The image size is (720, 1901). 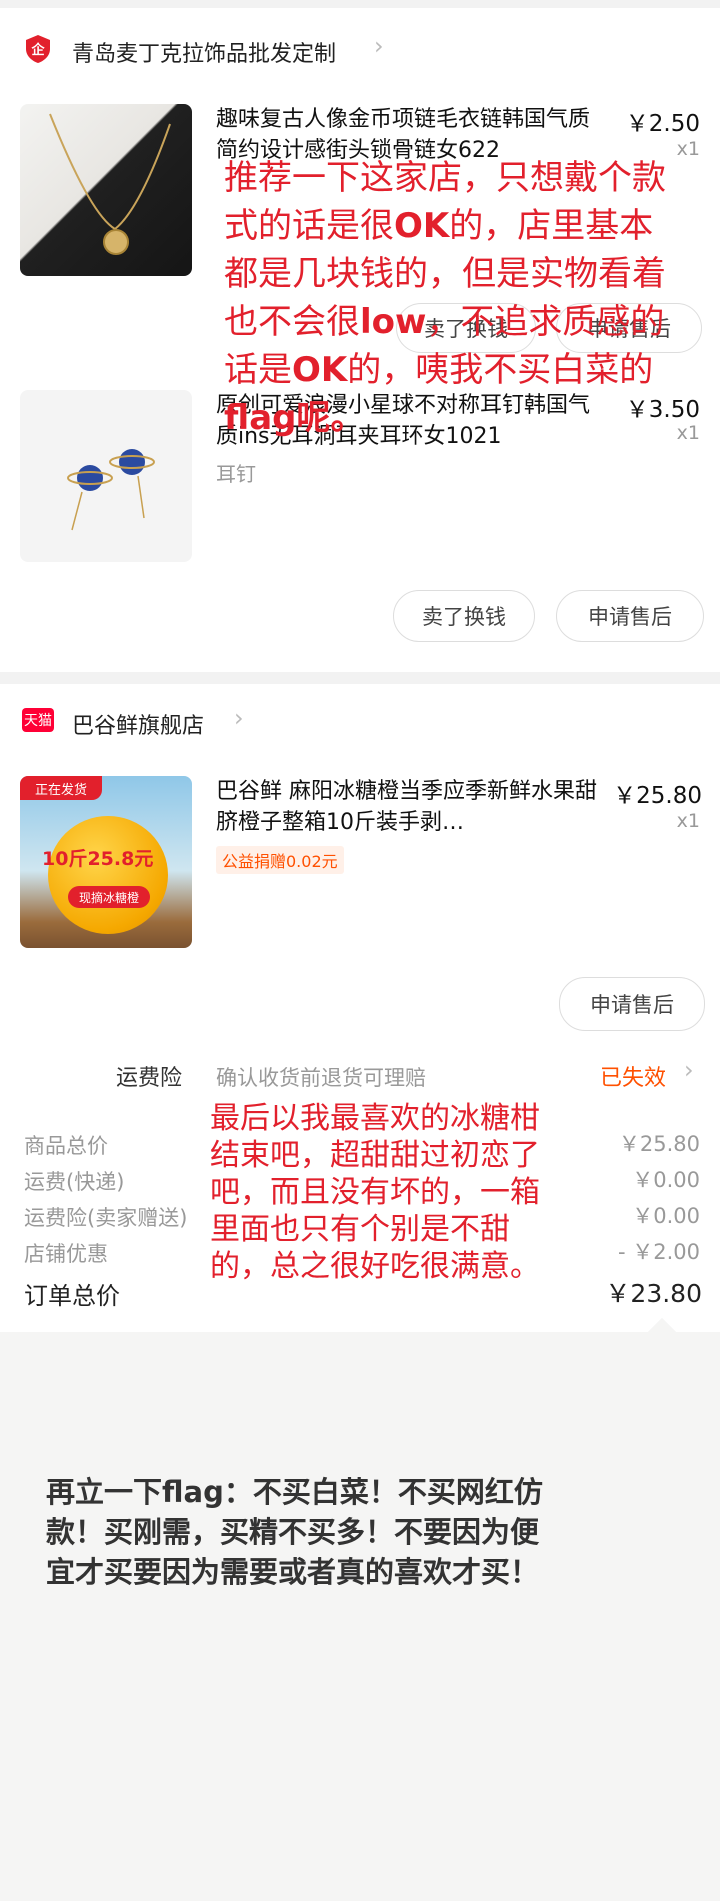 I want to click on annotation-line: 式的话是很OK的，店里基本, so click(x=439, y=226).